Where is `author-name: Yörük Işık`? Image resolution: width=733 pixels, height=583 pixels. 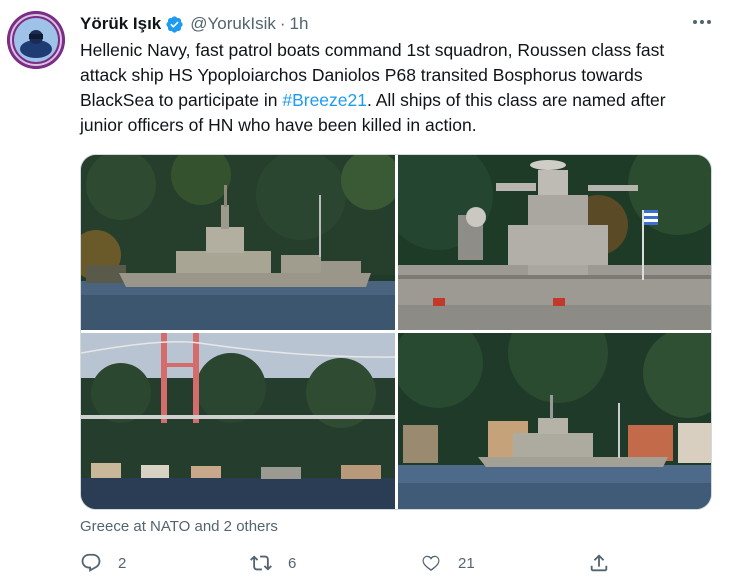
author-name: Yörük Işık is located at coordinates (120, 24).